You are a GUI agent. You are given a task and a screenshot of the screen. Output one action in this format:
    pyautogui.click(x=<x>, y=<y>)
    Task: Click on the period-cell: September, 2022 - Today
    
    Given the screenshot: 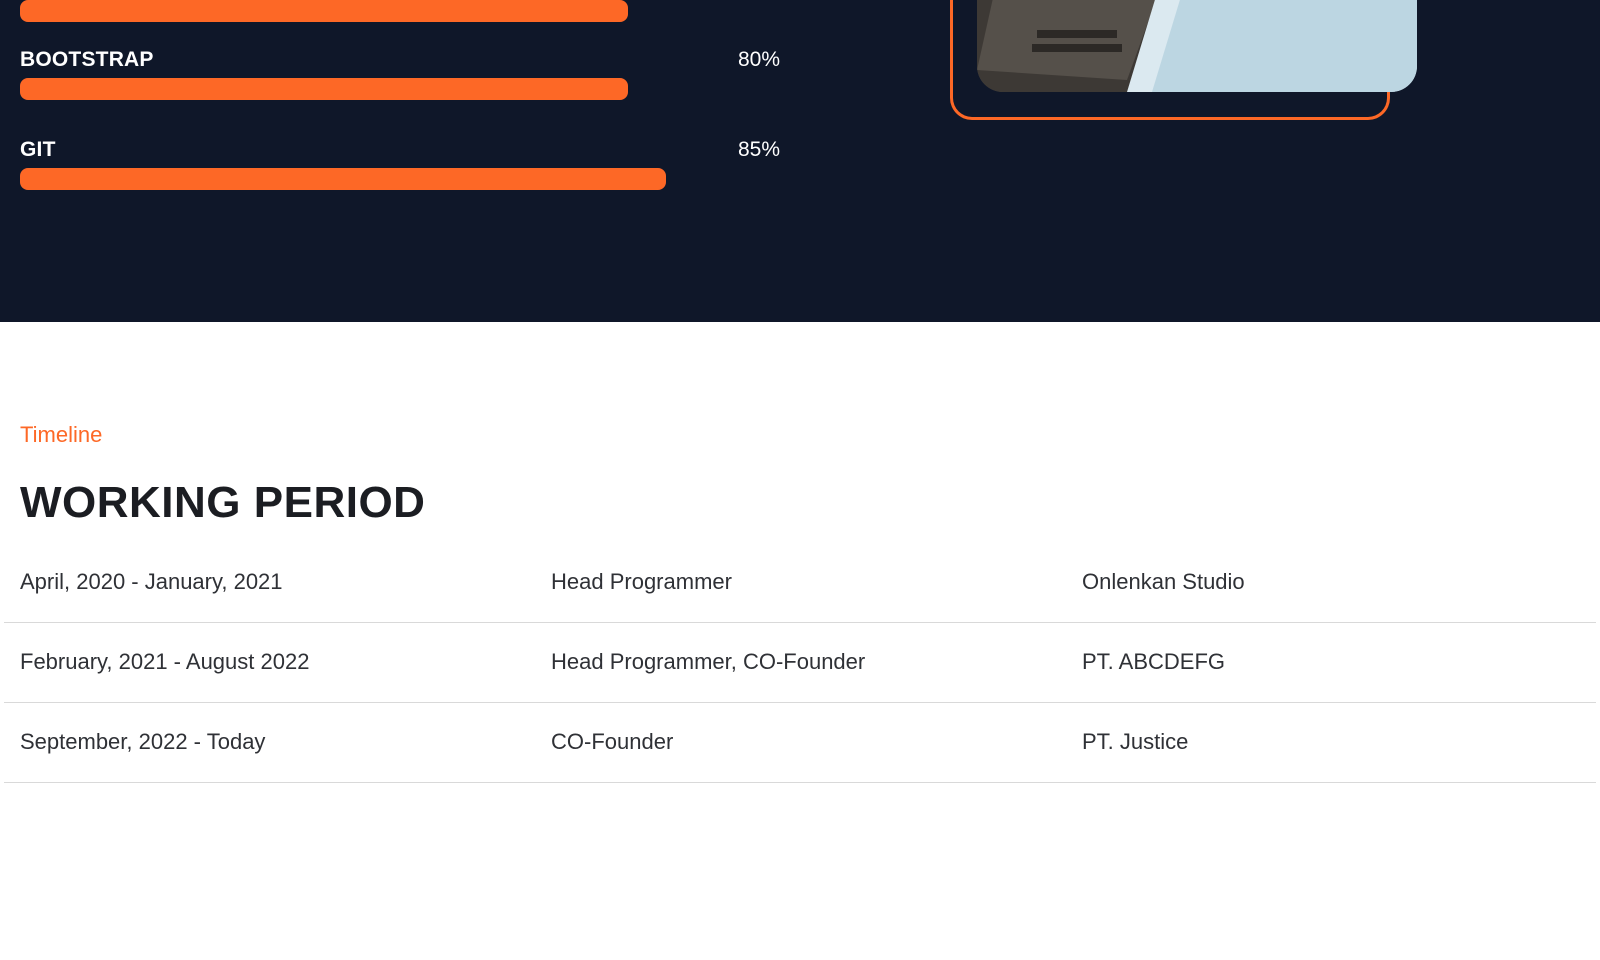 What is the action you would take?
    pyautogui.click(x=269, y=742)
    